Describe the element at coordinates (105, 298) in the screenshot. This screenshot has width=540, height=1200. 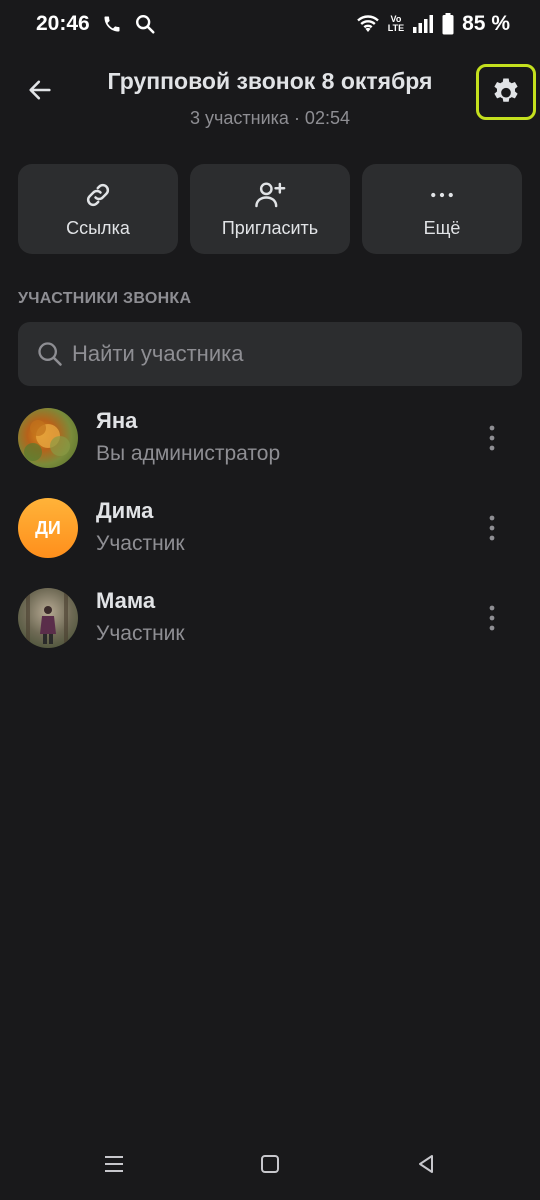
I see `section-title: УЧАСТНИКИ ЗВОНКА` at that location.